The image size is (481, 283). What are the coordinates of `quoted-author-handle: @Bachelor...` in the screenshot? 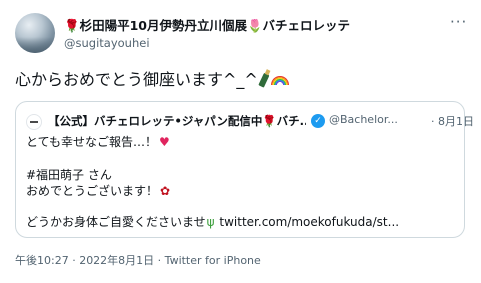 It's located at (363, 119).